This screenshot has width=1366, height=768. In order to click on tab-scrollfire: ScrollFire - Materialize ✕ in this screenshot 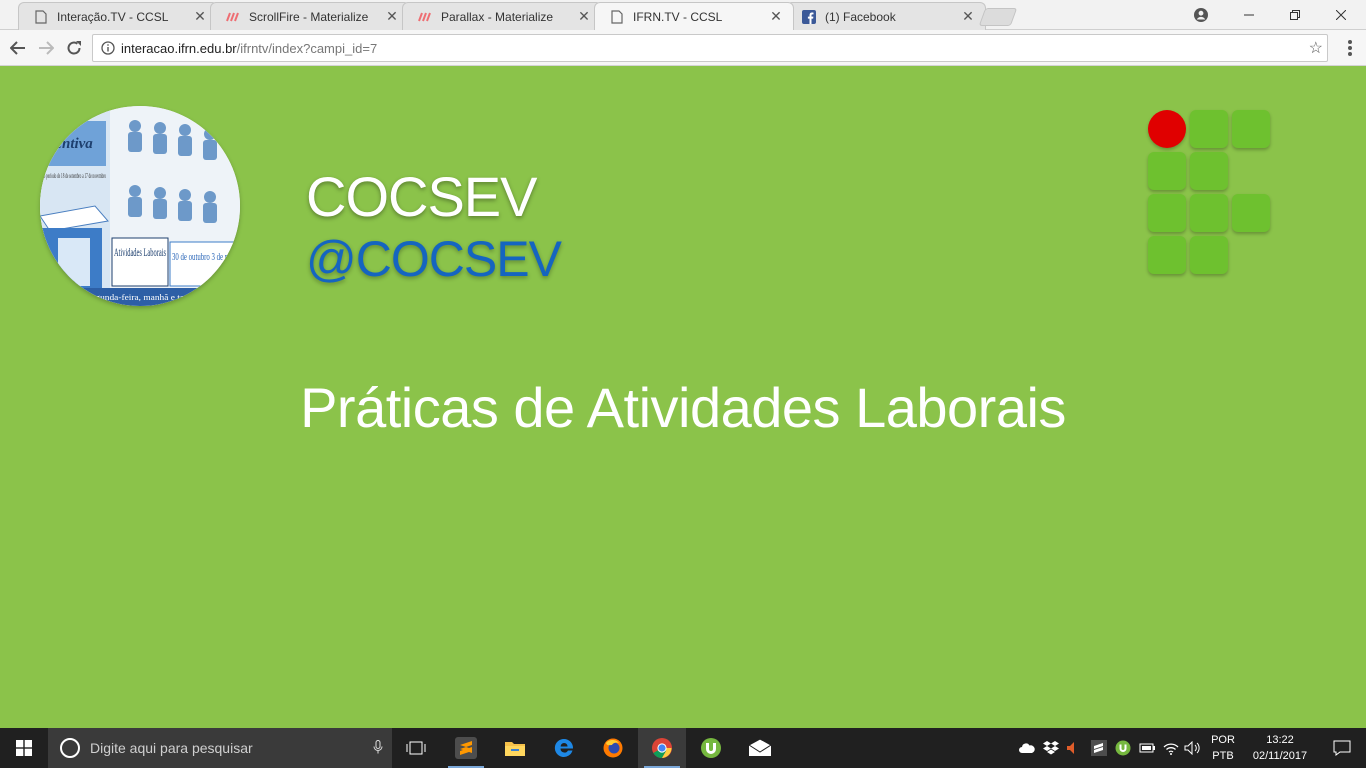, I will do `click(310, 16)`.